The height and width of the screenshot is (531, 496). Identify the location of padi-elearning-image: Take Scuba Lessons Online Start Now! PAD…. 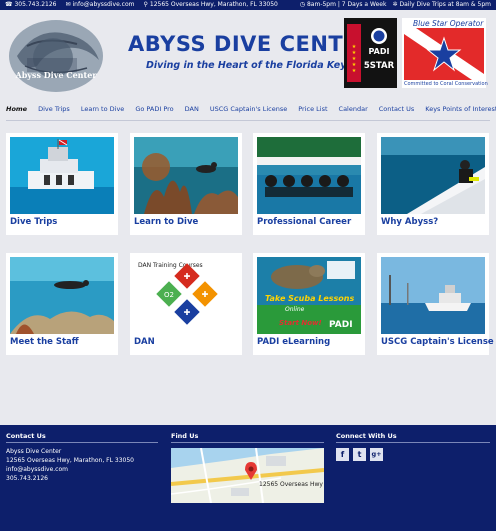
(309, 295).